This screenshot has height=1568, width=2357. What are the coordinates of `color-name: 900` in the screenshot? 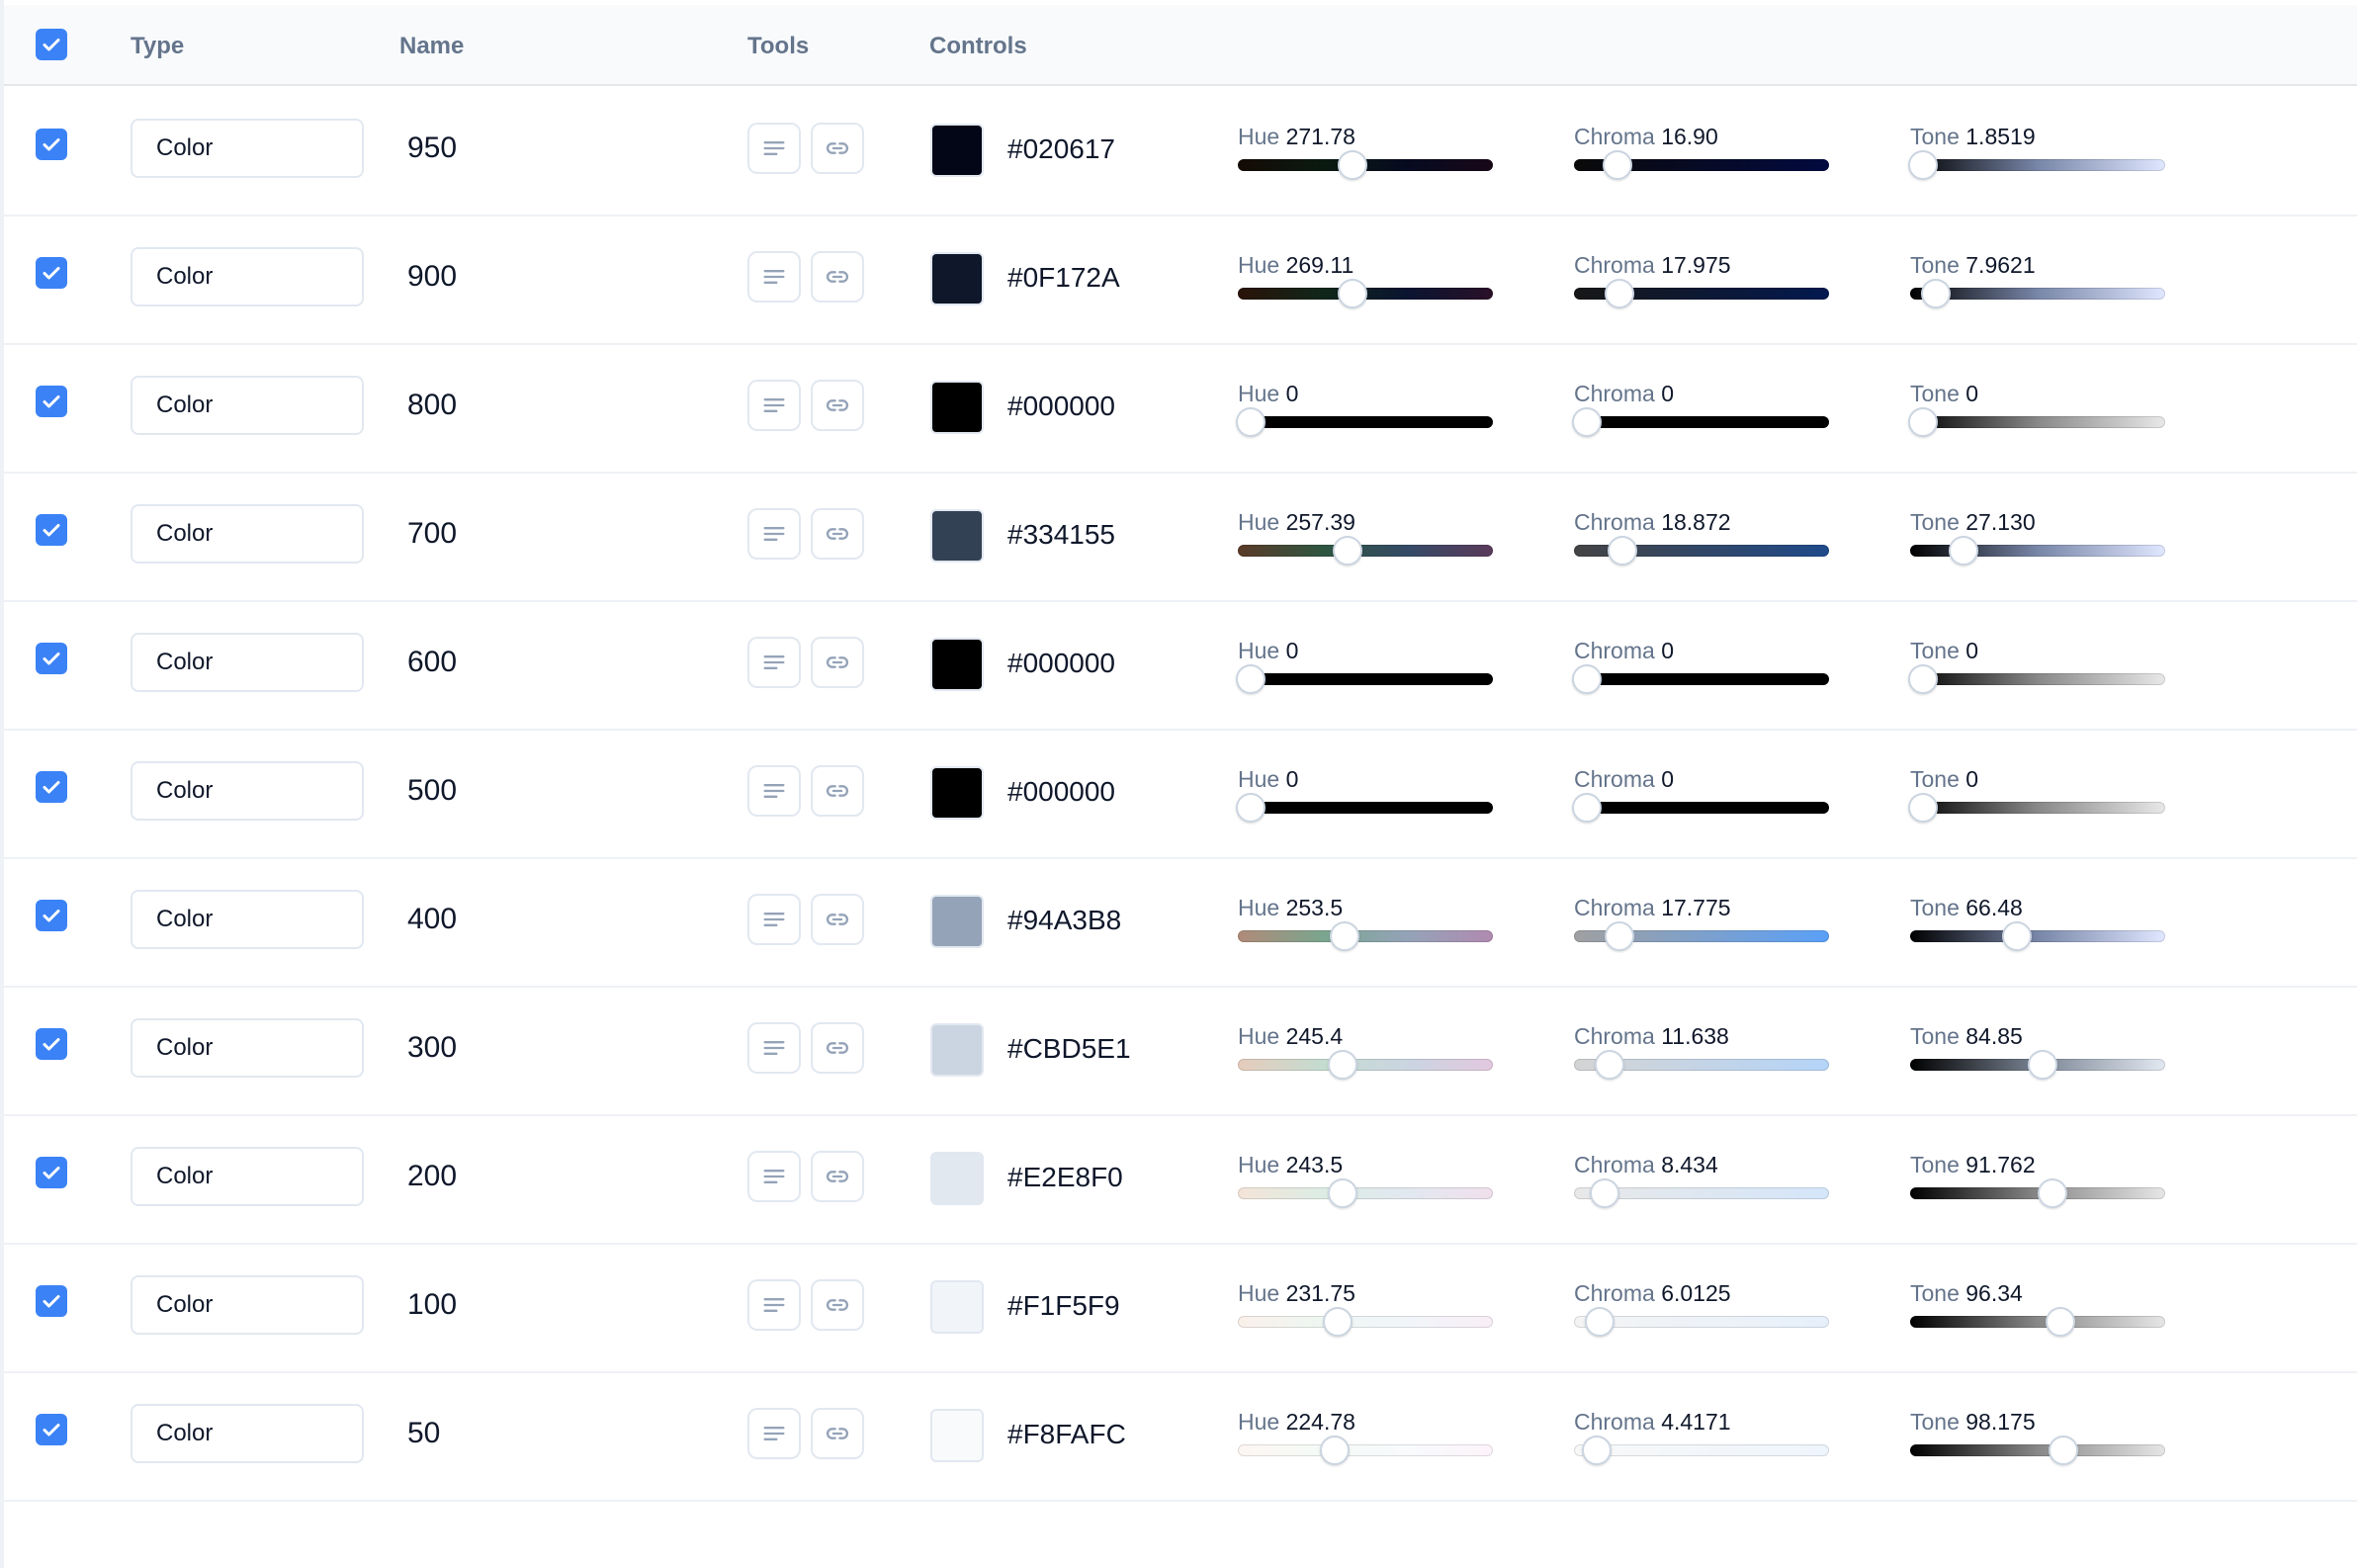 It's located at (432, 277).